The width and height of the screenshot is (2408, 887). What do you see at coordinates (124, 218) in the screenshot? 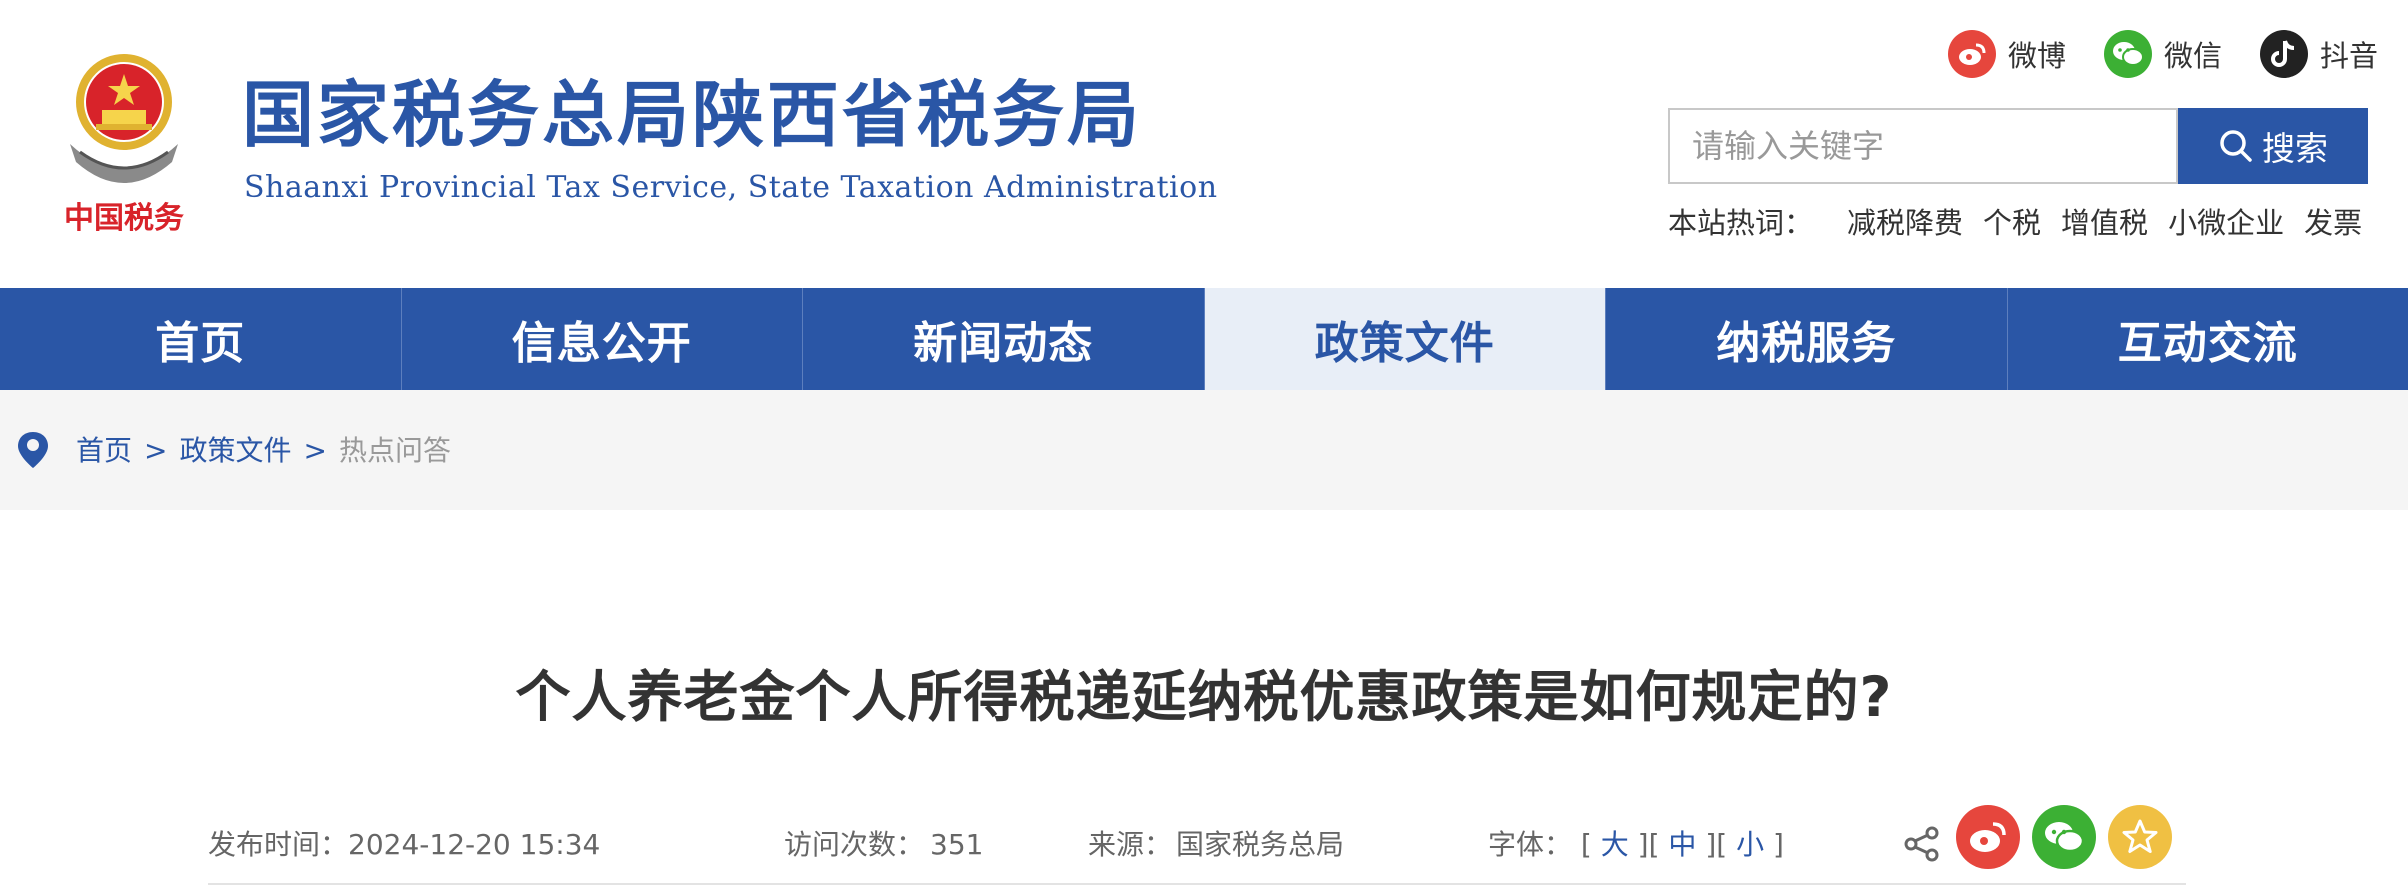
I see `emblem-caption: 中国税务` at bounding box center [124, 218].